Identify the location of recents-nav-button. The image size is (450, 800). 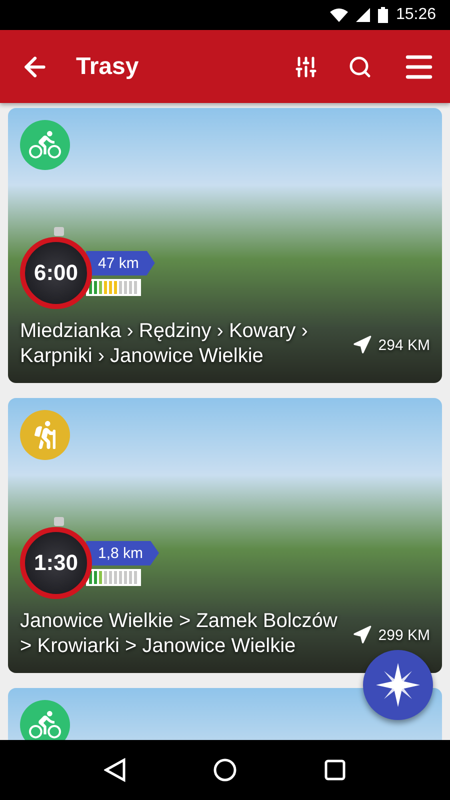
(335, 770).